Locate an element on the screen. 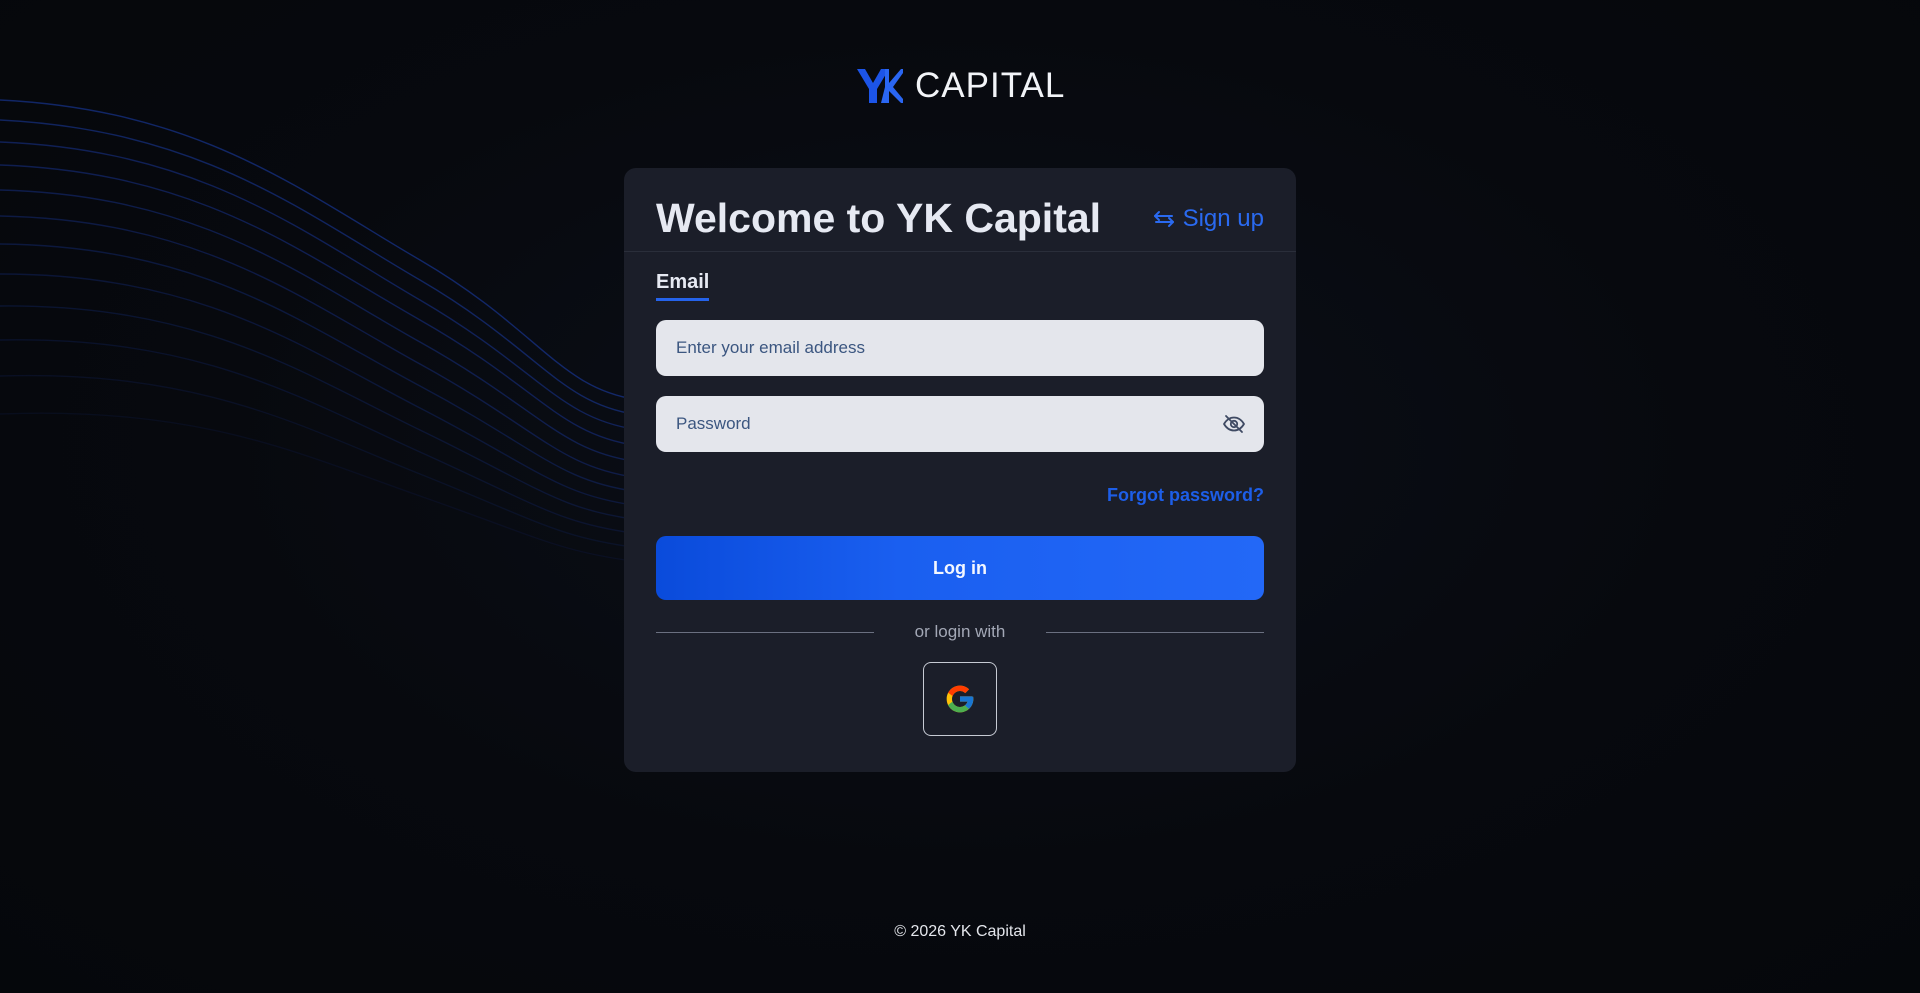 This screenshot has width=1920, height=993. google-icon is located at coordinates (960, 699).